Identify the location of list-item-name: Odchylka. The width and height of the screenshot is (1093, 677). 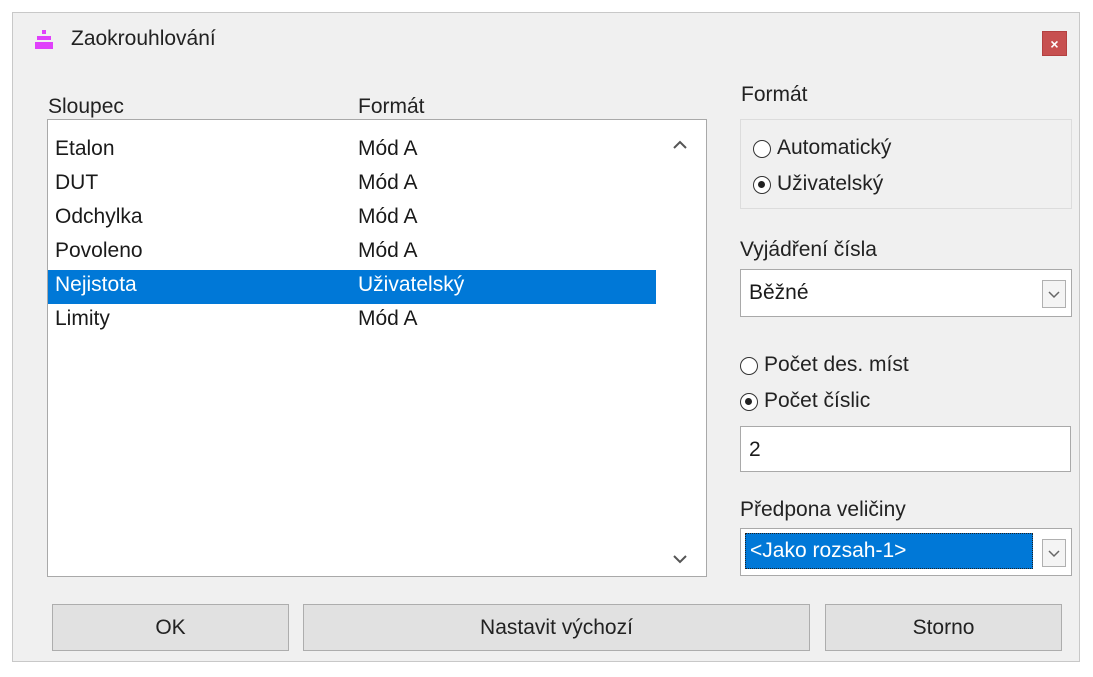
(99, 216).